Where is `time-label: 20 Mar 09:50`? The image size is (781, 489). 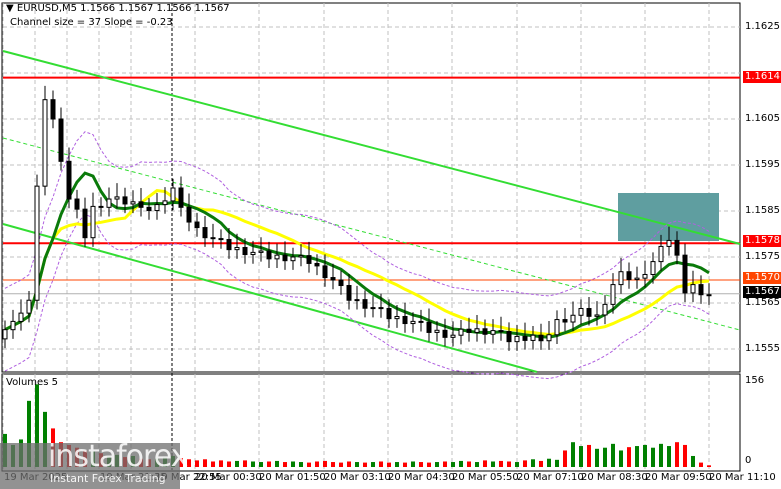 time-label: 20 Mar 09:50 is located at coordinates (678, 477).